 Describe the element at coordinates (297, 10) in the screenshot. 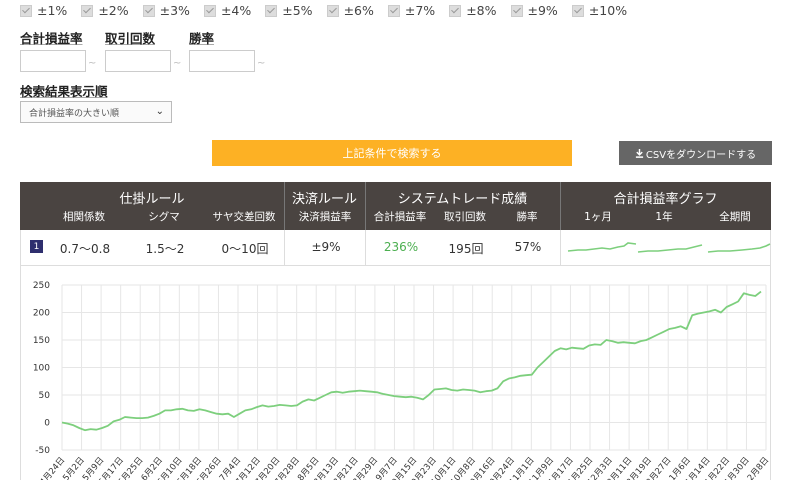

I see `percent-option-label: ±5%` at that location.